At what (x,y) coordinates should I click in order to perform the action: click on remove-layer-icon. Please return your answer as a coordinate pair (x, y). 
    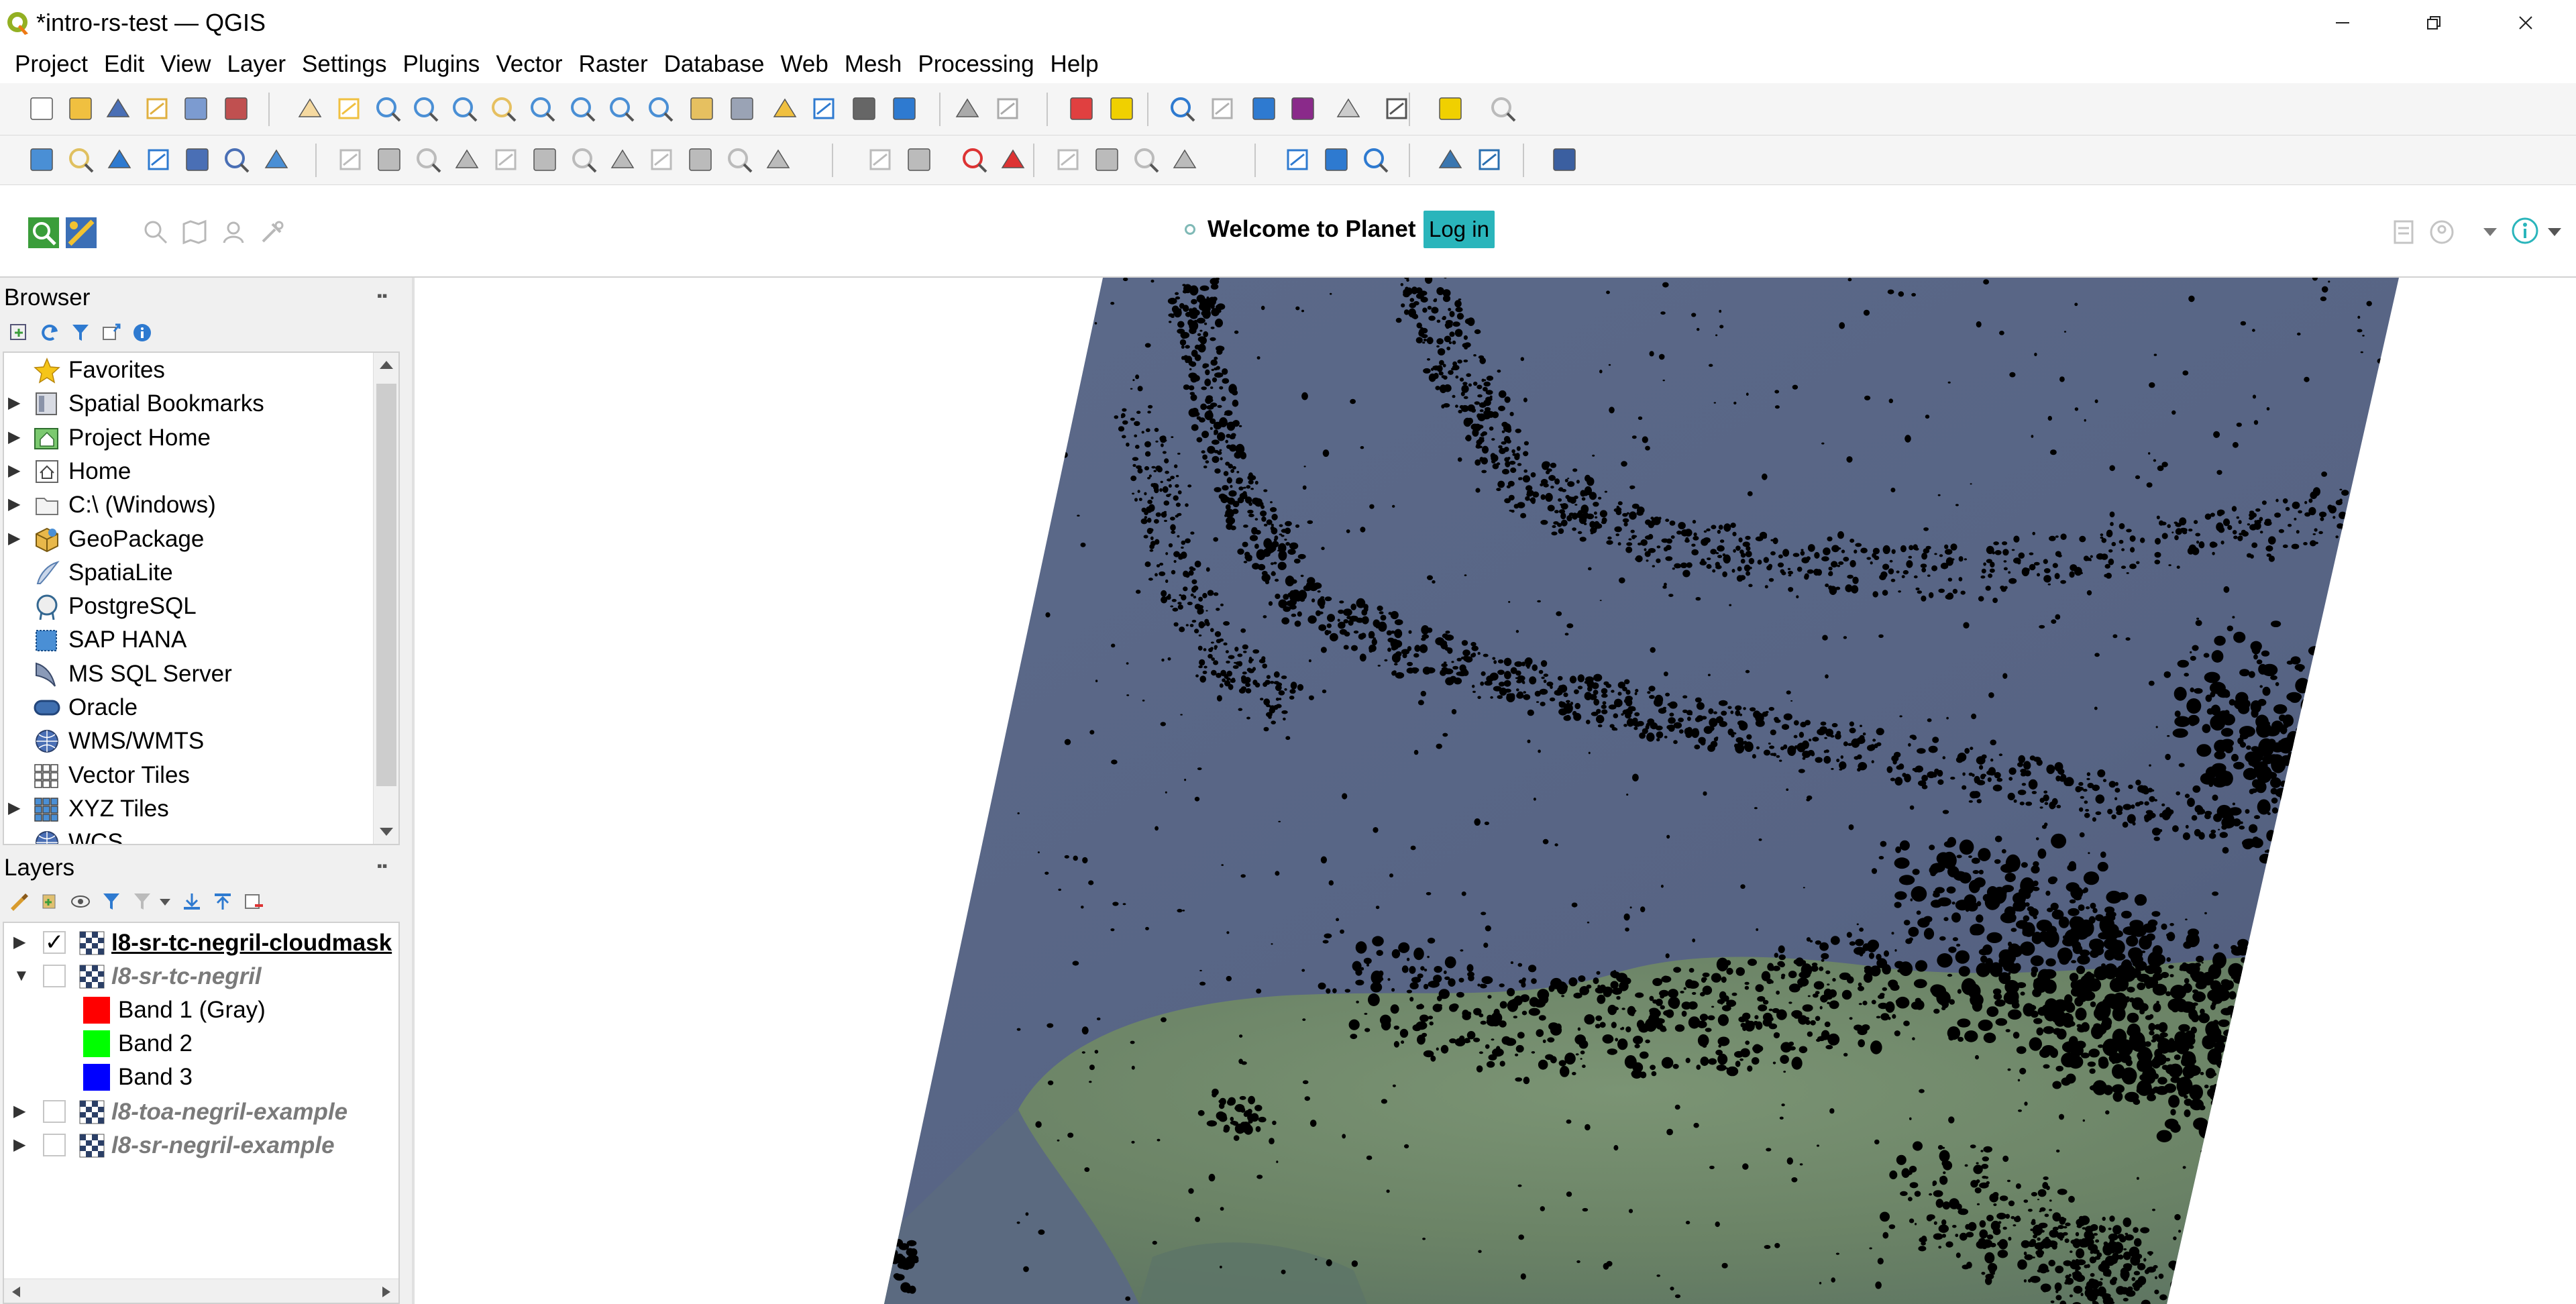
    Looking at the image, I should click on (253, 902).